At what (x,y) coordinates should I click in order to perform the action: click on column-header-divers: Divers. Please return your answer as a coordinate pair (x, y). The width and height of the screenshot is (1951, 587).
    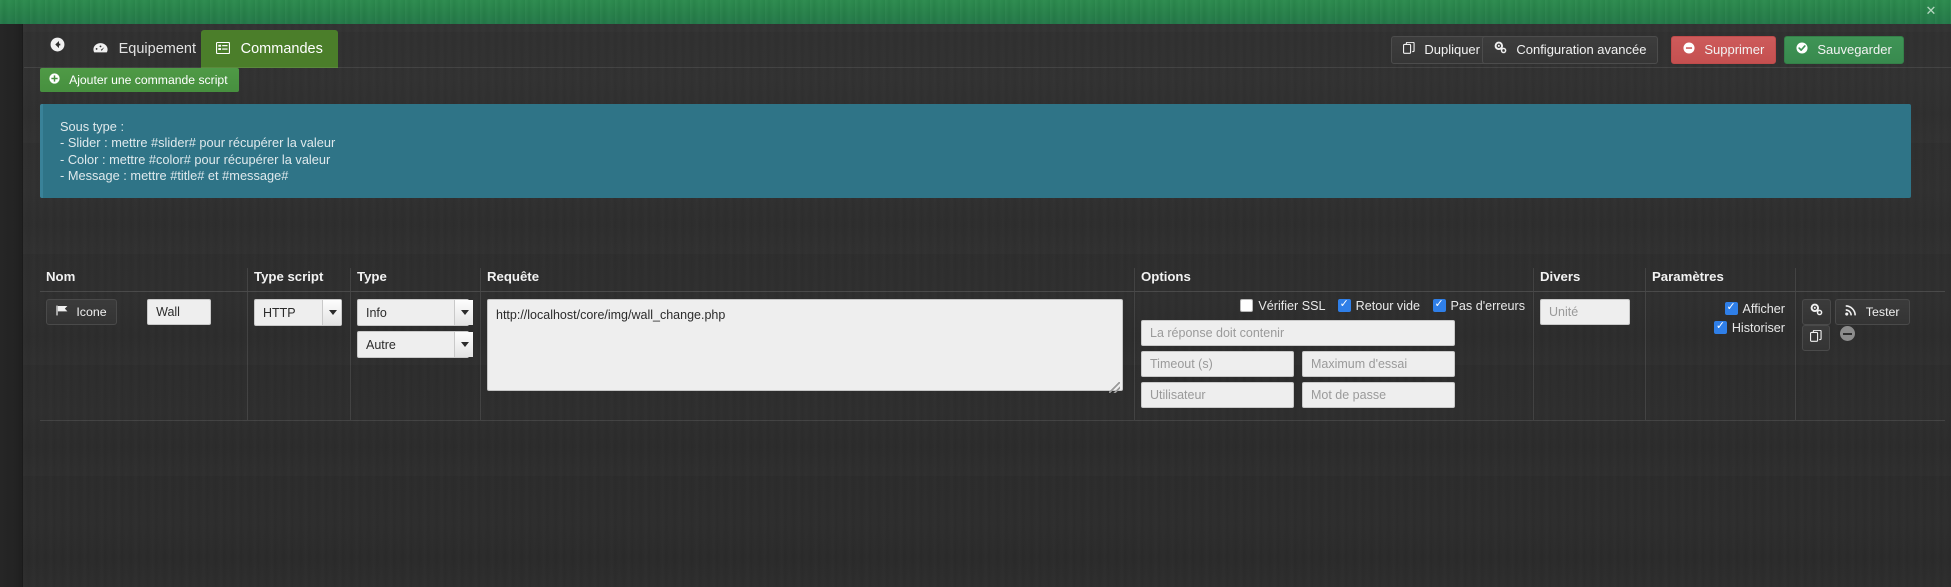
    Looking at the image, I should click on (1589, 279).